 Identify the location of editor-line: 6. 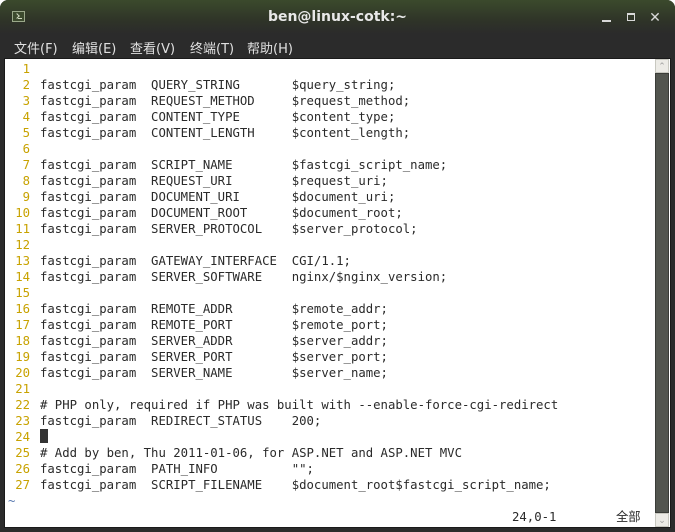
(24, 149).